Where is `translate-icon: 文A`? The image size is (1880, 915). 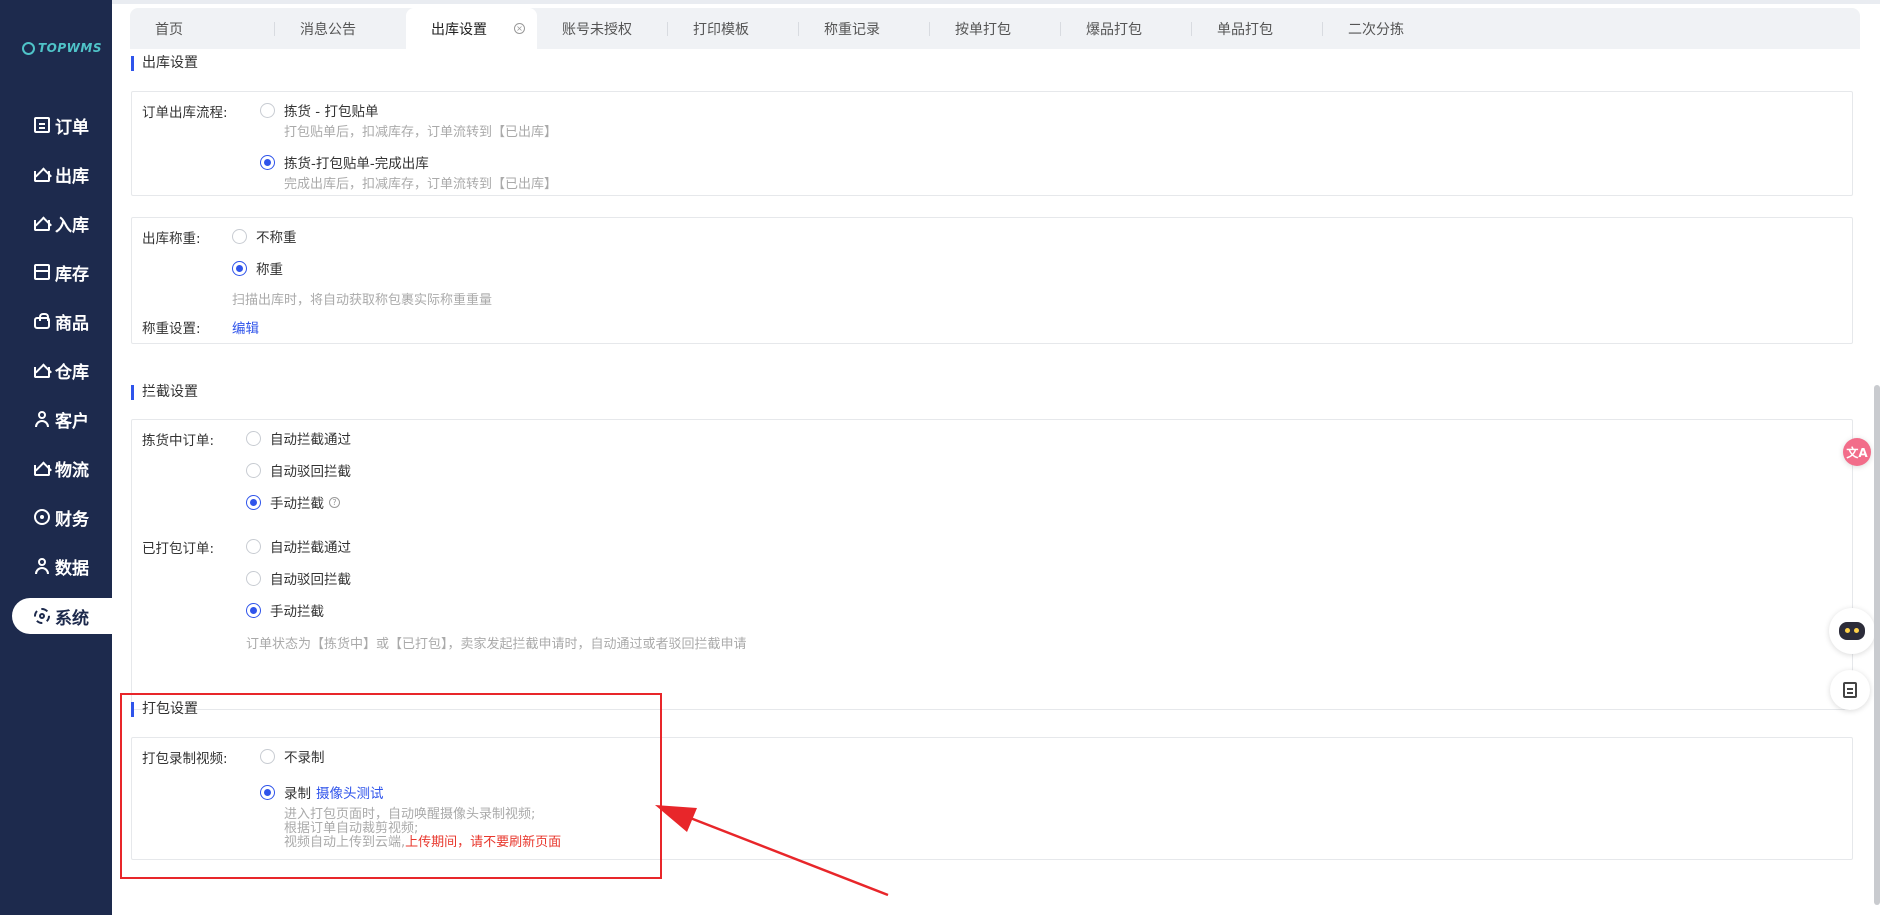 translate-icon: 文A is located at coordinates (1857, 452).